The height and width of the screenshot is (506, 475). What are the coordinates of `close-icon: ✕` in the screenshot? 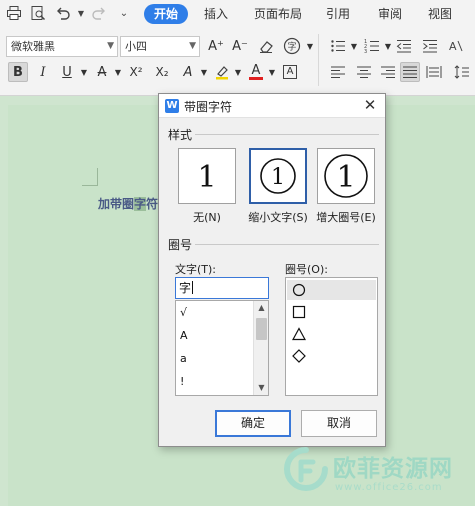 It's located at (370, 105).